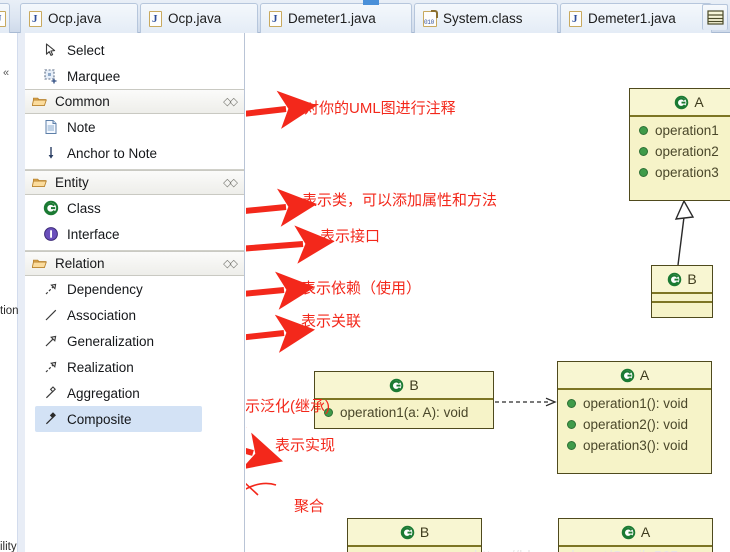  What do you see at coordinates (84, 208) in the screenshot?
I see `palette-item-label: Class` at bounding box center [84, 208].